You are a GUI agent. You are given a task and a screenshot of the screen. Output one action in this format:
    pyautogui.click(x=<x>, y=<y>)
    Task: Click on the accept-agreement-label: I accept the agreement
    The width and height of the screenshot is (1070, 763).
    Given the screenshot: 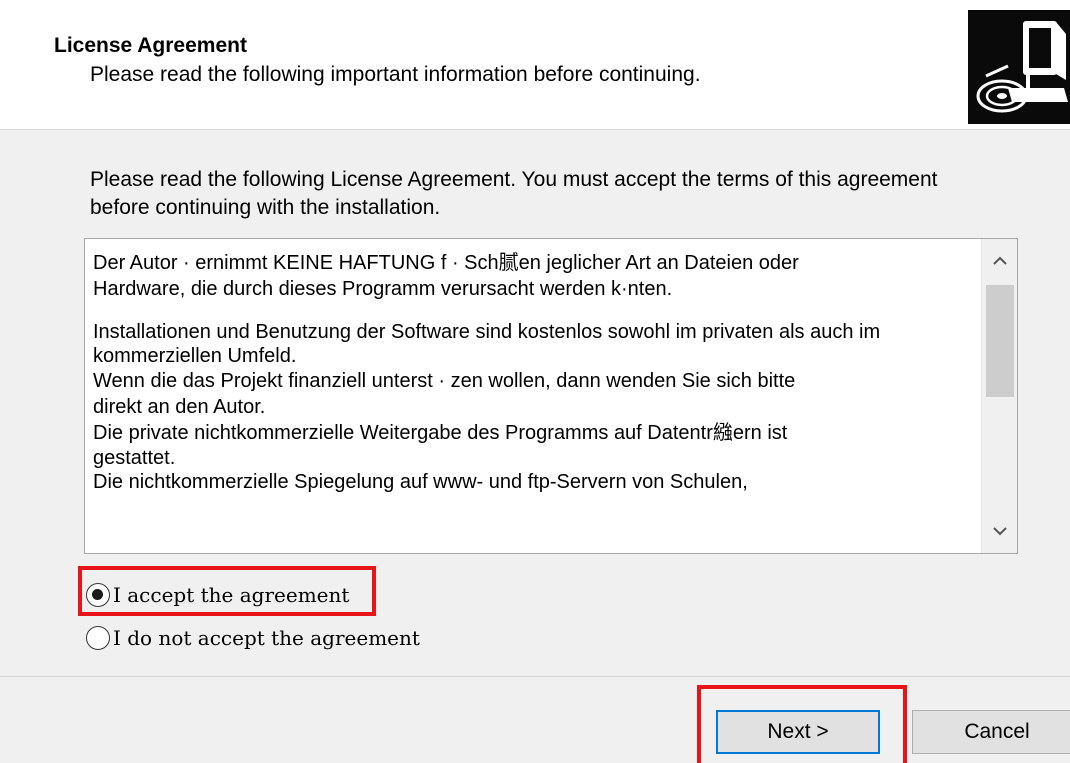 What is the action you would take?
    pyautogui.click(x=231, y=595)
    